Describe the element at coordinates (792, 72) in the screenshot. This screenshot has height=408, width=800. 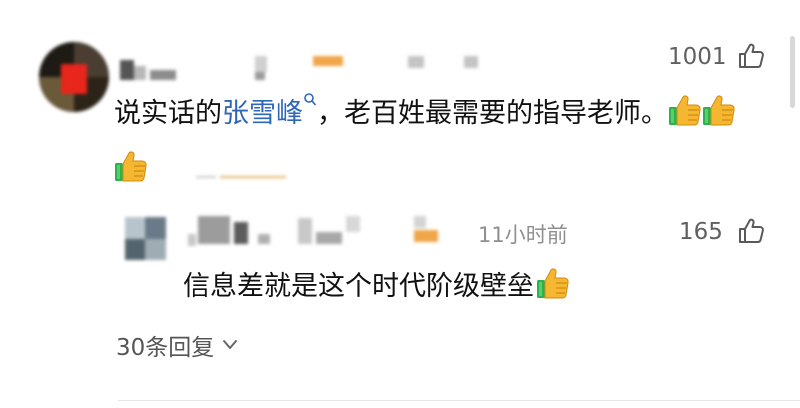
I see `scrollbar` at that location.